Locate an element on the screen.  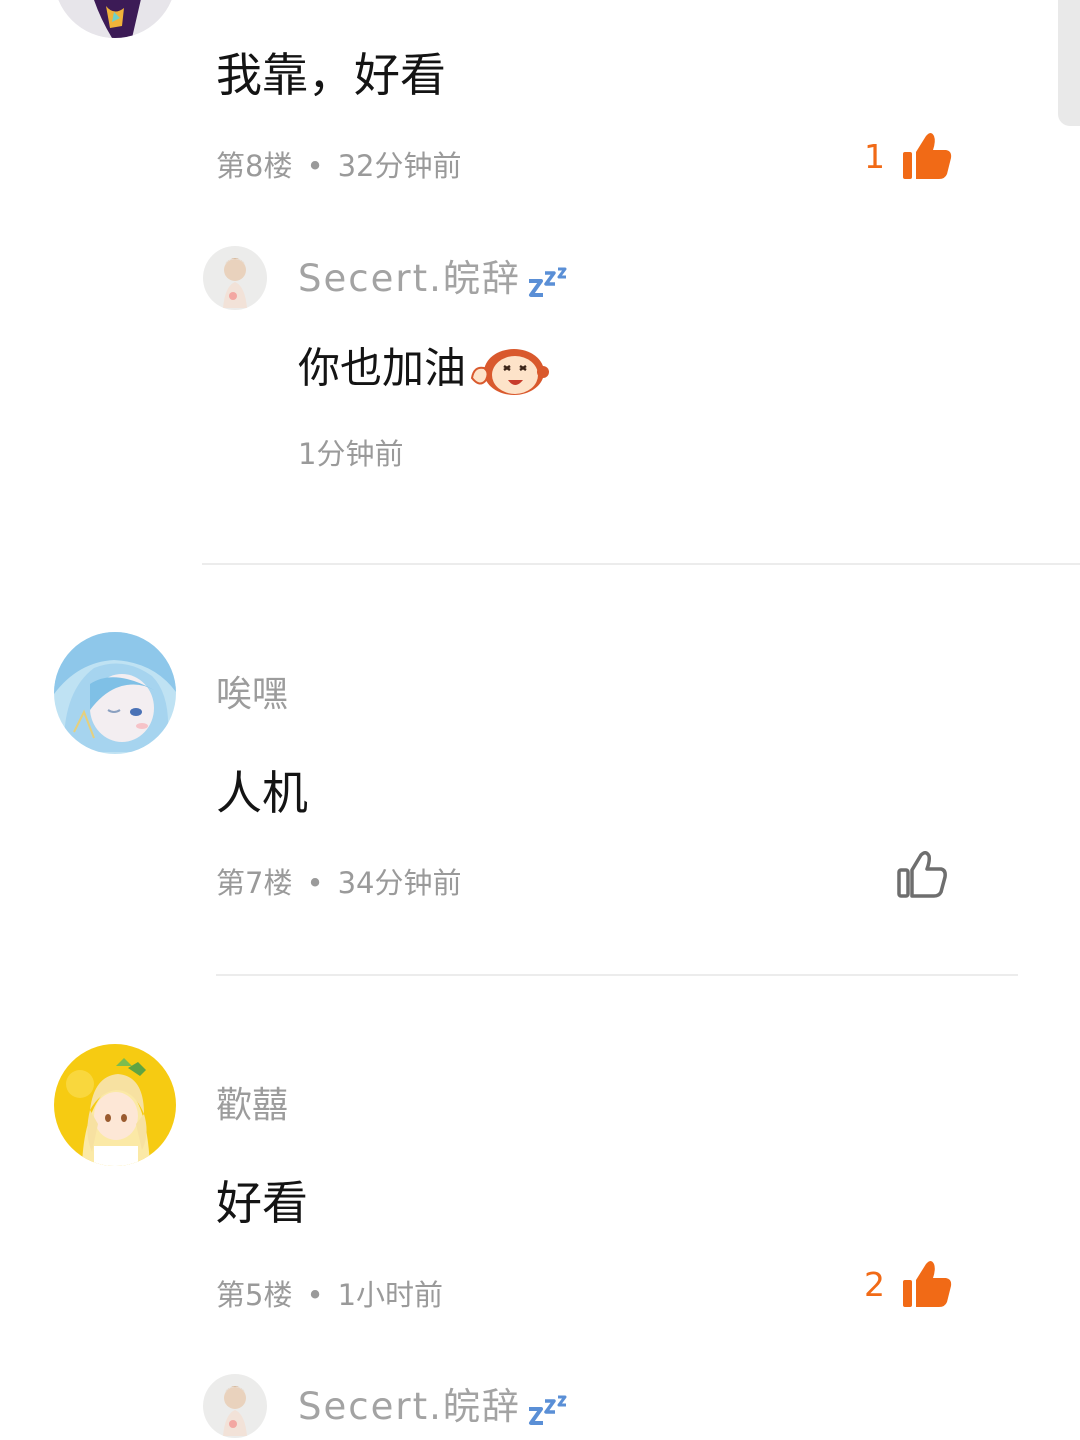
thumbs-up-outline-icon is located at coordinates (922, 874).